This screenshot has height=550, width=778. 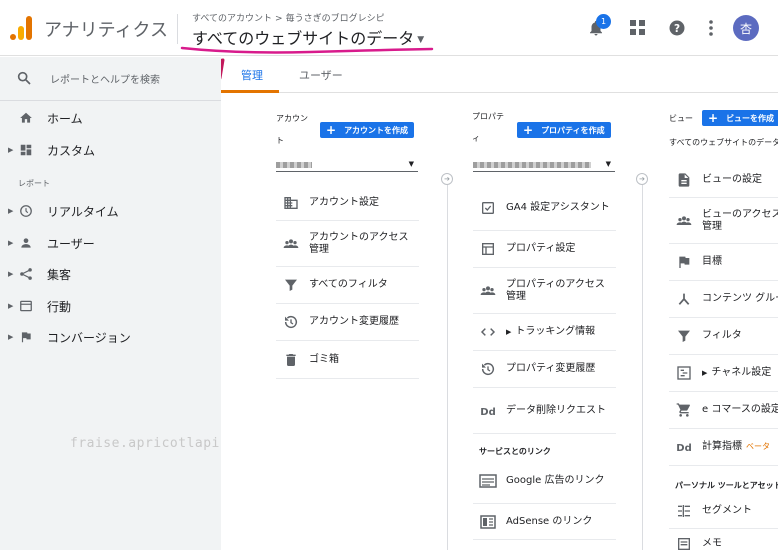 What do you see at coordinates (684, 542) in the screenshot?
I see `note-icon` at bounding box center [684, 542].